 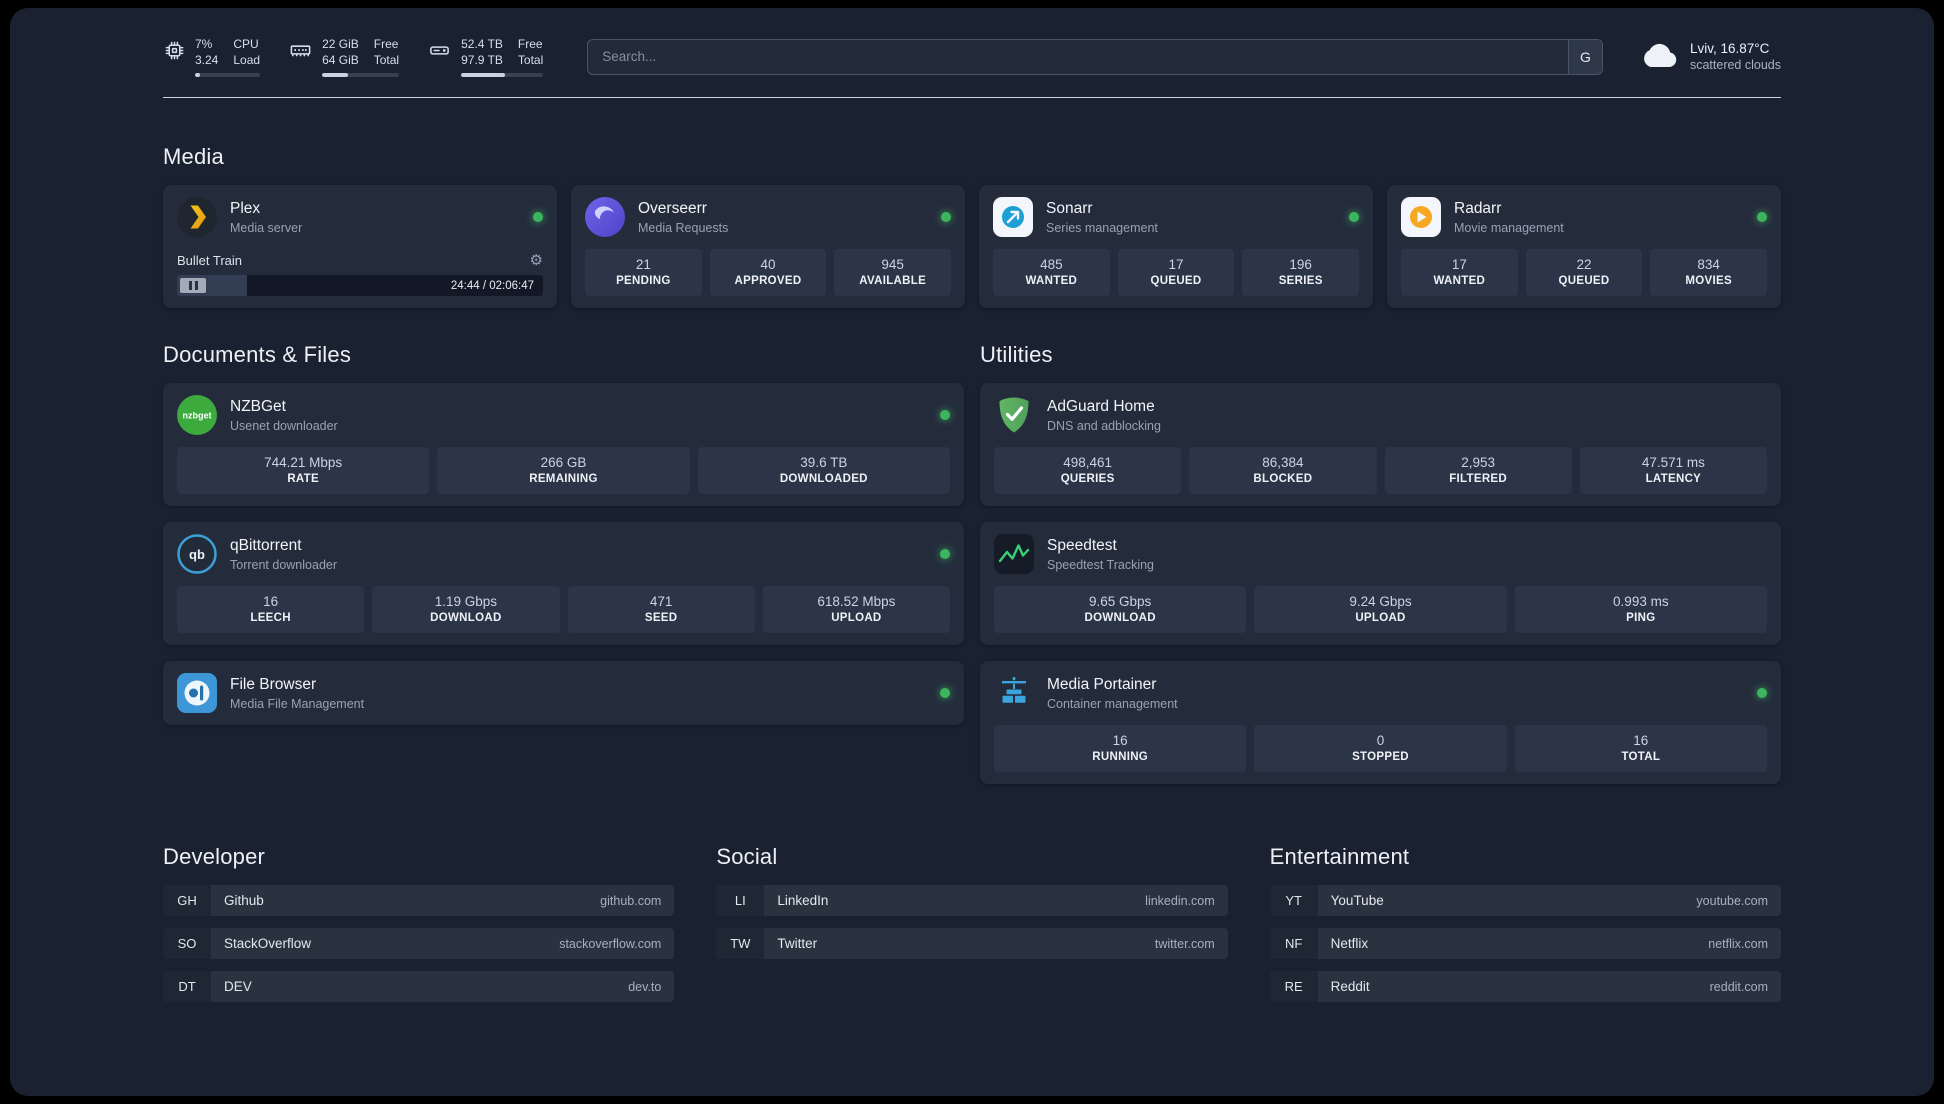 I want to click on cpu-values: 7% 3.24, so click(x=207, y=52).